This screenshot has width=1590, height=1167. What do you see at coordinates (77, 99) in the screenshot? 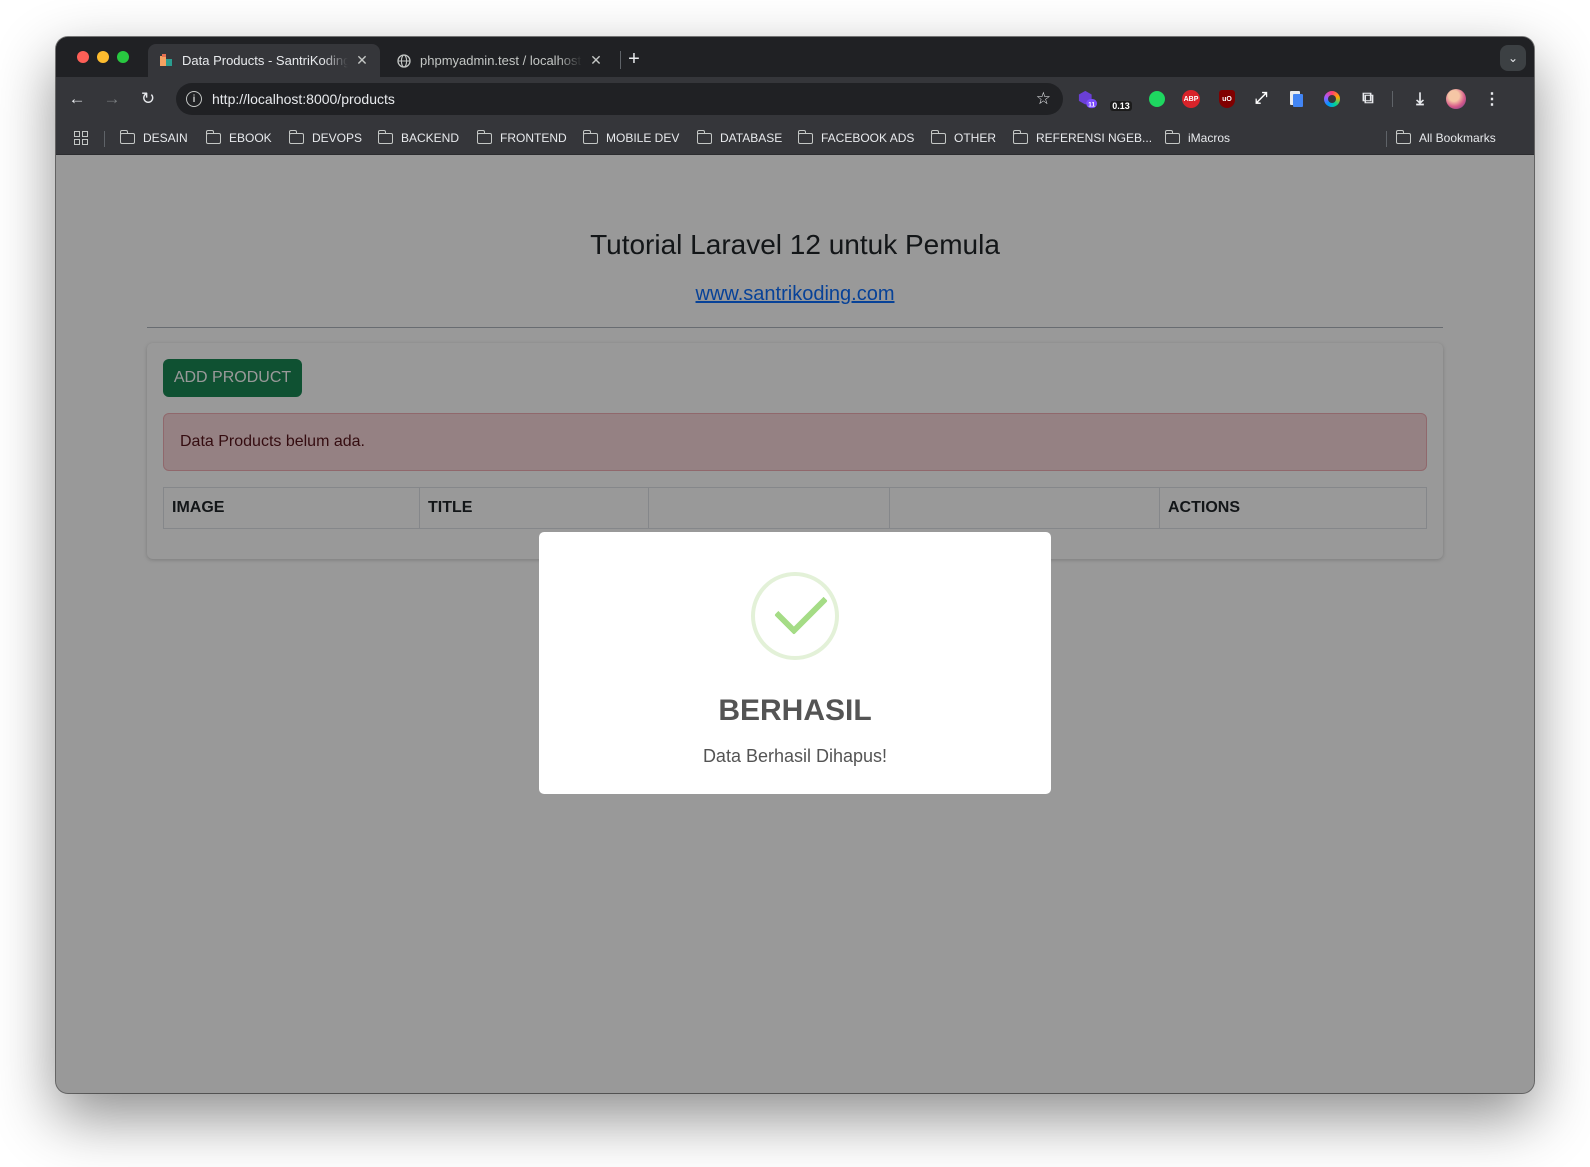
I see `back-arrow-icon: ←` at bounding box center [77, 99].